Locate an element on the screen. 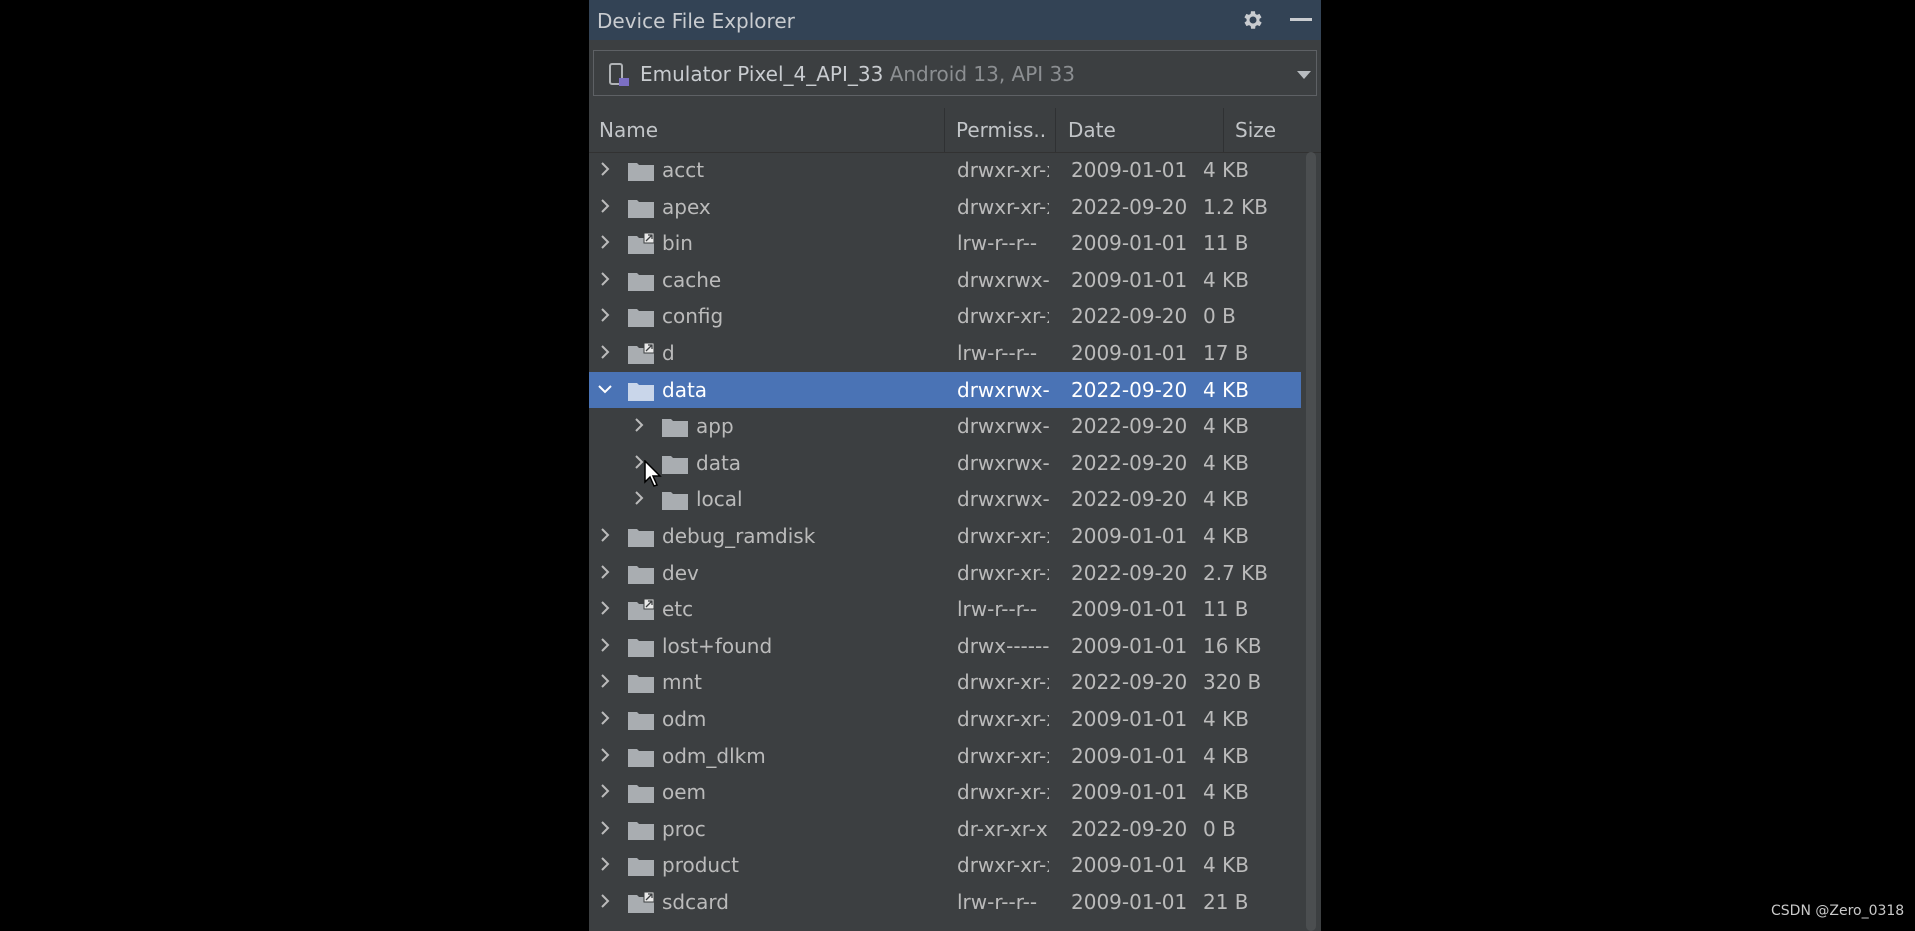  column-header-size: Size is located at coordinates (1270, 130).